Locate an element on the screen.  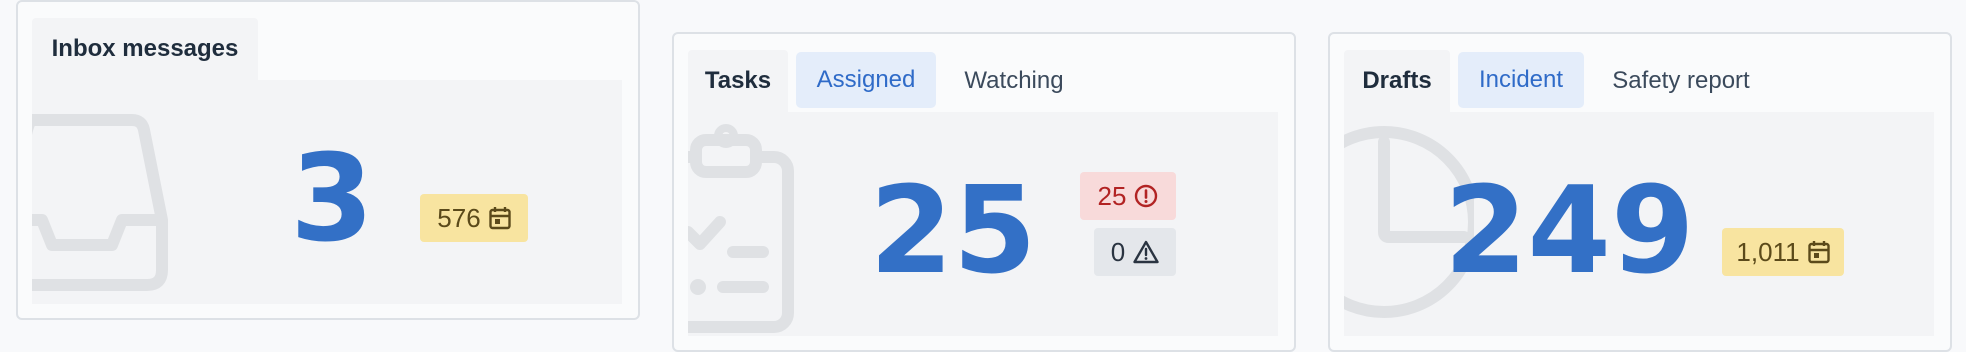
tasks-overdue-badge: 25 is located at coordinates (1128, 196).